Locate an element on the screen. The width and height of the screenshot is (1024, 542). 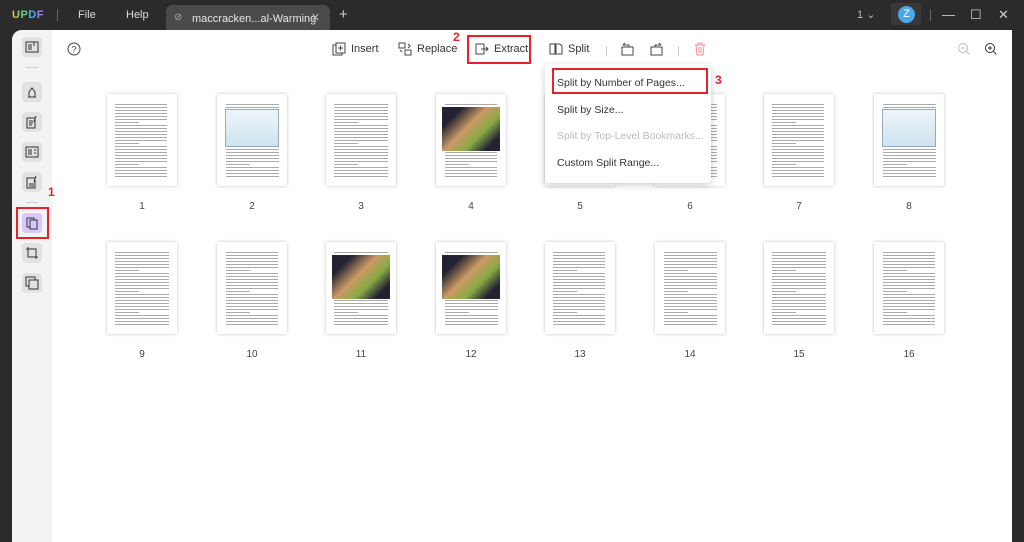
rotate-left-button is located at coordinates (627, 49).